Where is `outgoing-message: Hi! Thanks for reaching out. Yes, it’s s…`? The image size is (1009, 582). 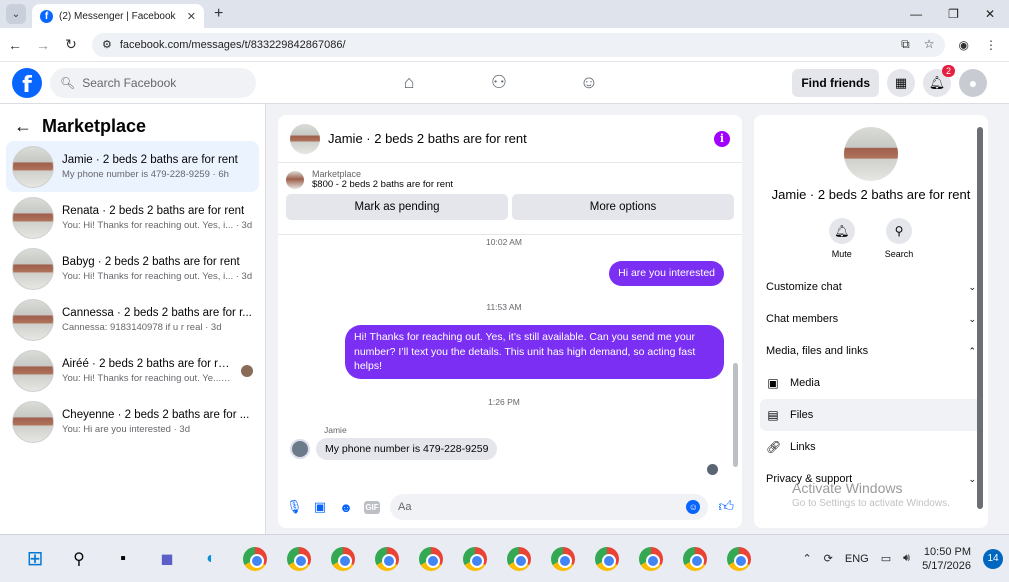
outgoing-message: Hi! Thanks for reaching out. Yes, it’s s… is located at coordinates (534, 352).